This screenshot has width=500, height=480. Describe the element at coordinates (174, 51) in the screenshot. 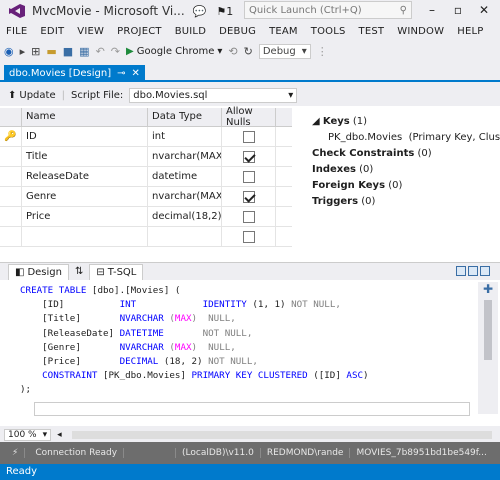

I see `start-debugging-button: ▶ Google Chrome ▾` at that location.